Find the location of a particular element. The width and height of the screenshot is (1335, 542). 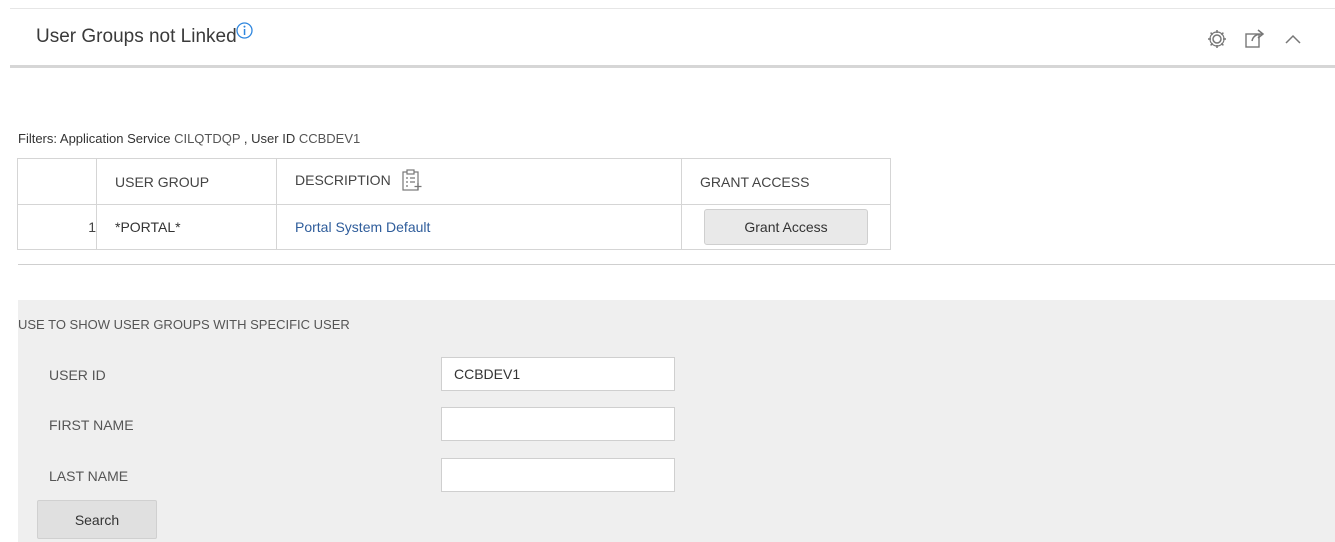

filter-user-value: CCBDEV1 is located at coordinates (329, 138).